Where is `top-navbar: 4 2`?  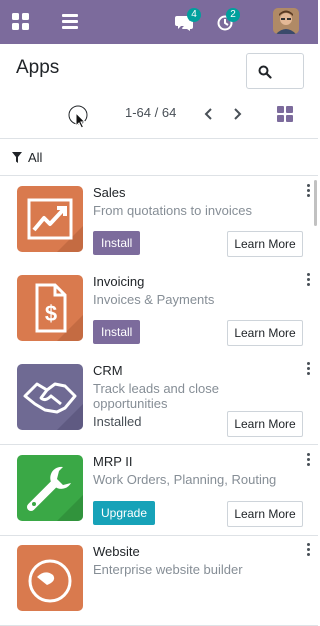 top-navbar: 4 2 is located at coordinates (159, 22).